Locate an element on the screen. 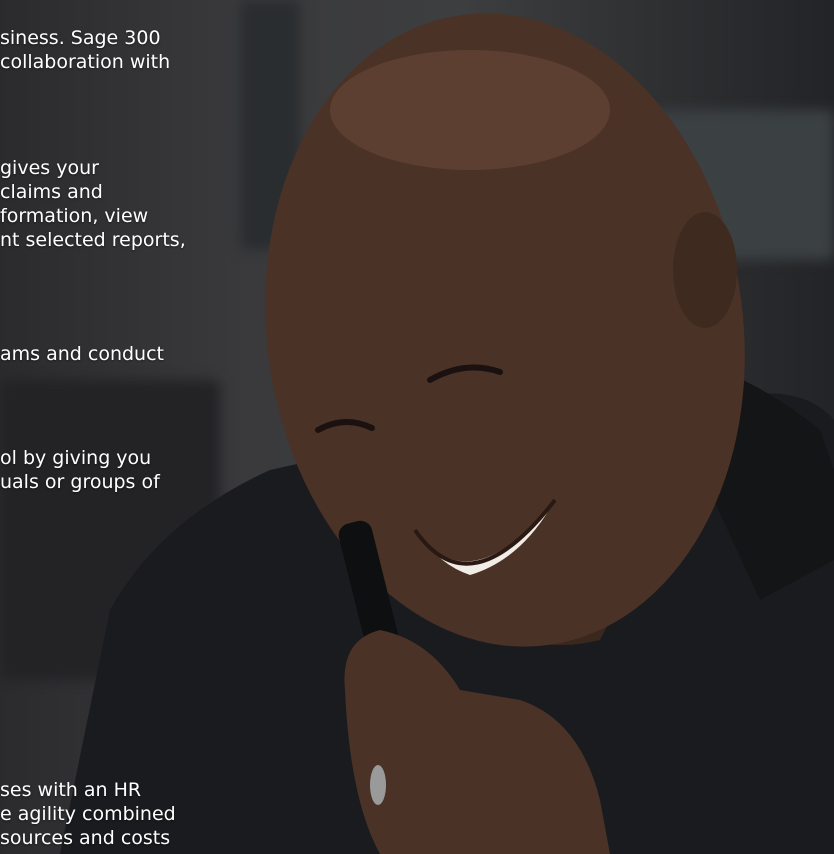 The image size is (834, 854). text-line: e agility combined is located at coordinates (88, 814).